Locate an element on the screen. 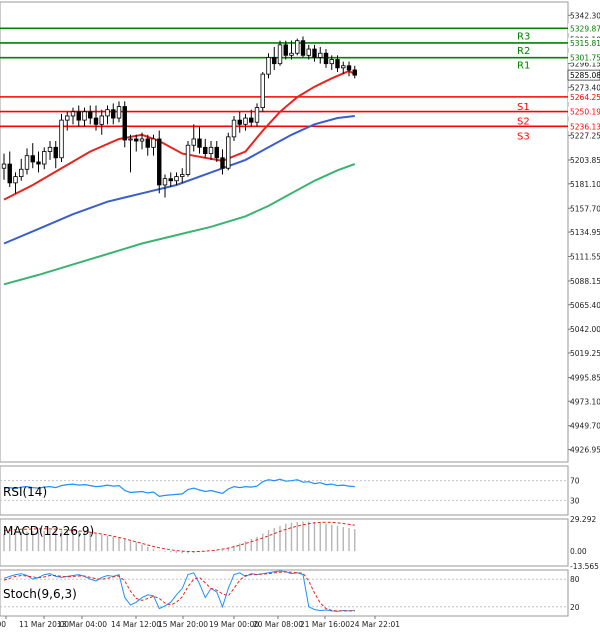  rsi-level-label: 30 is located at coordinates (575, 500).